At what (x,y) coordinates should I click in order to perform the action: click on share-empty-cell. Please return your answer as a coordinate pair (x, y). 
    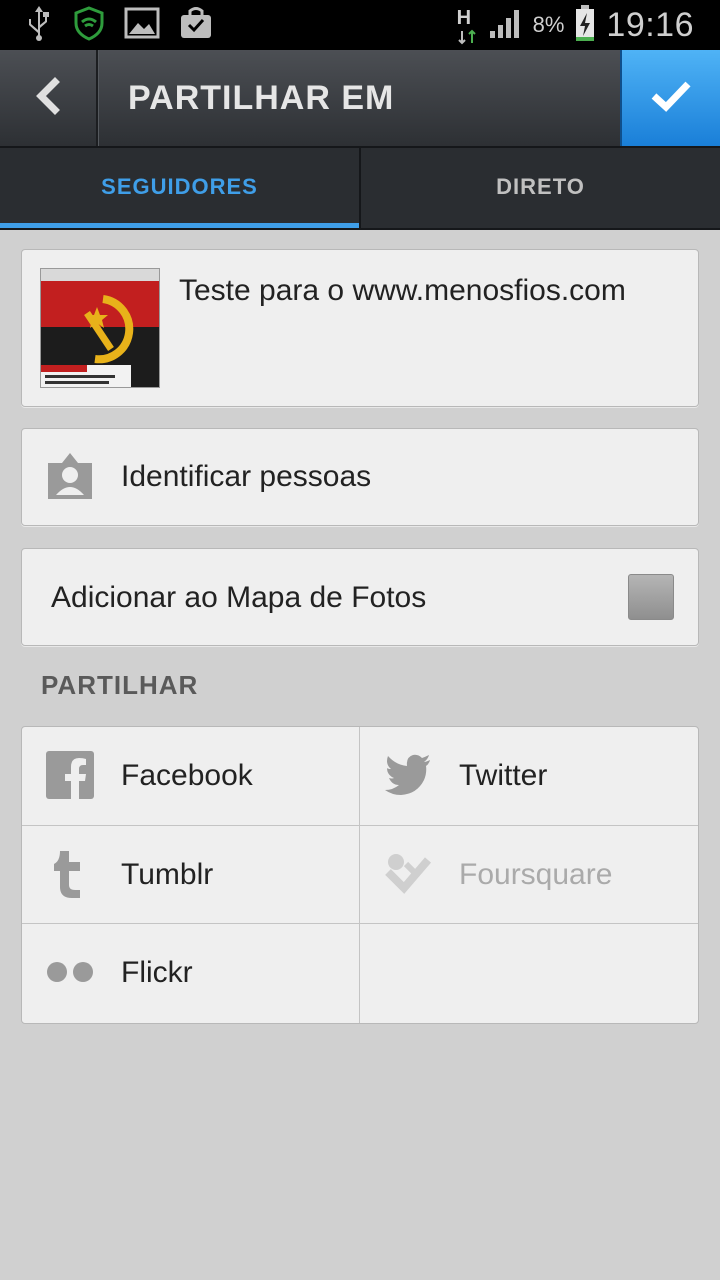
    Looking at the image, I should click on (529, 973).